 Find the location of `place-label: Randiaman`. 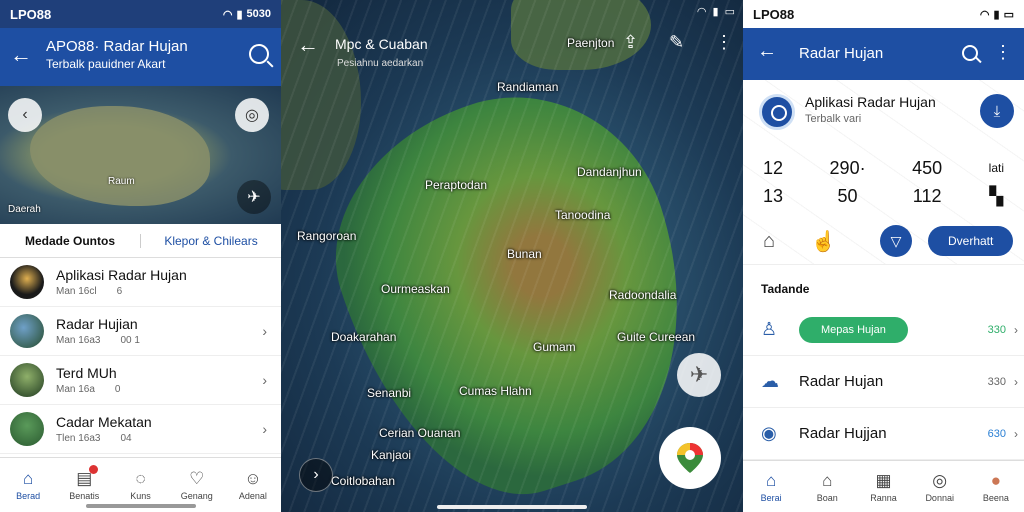

place-label: Randiaman is located at coordinates (528, 87).